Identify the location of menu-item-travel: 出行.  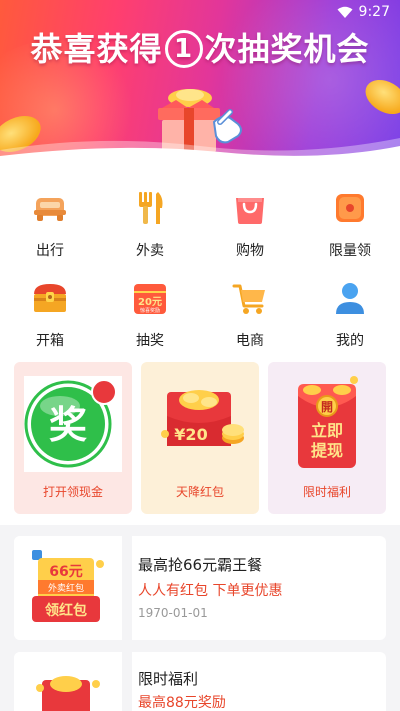
(50, 213).